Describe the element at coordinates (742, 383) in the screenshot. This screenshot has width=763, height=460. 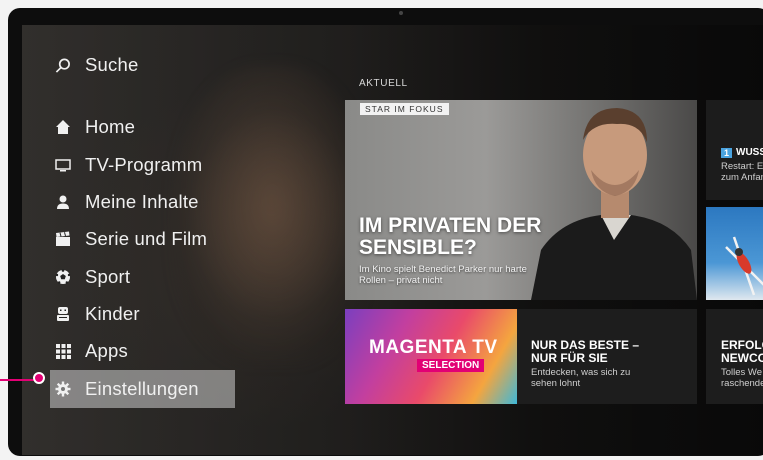
I see `erfolg-sub-line-2: raschende` at that location.